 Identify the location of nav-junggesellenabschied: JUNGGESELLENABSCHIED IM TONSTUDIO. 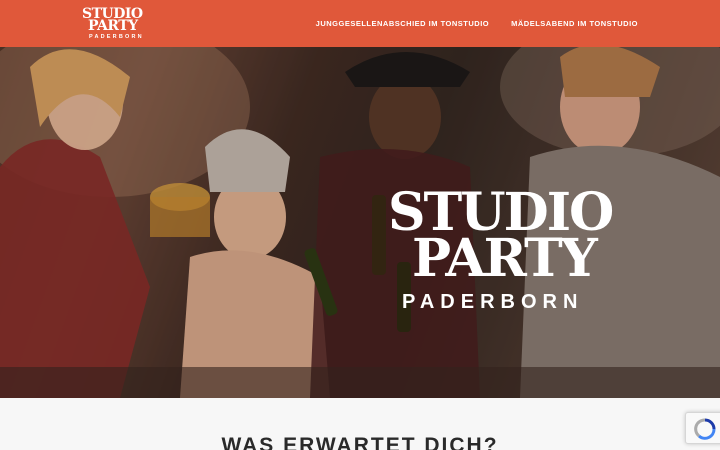
(402, 23).